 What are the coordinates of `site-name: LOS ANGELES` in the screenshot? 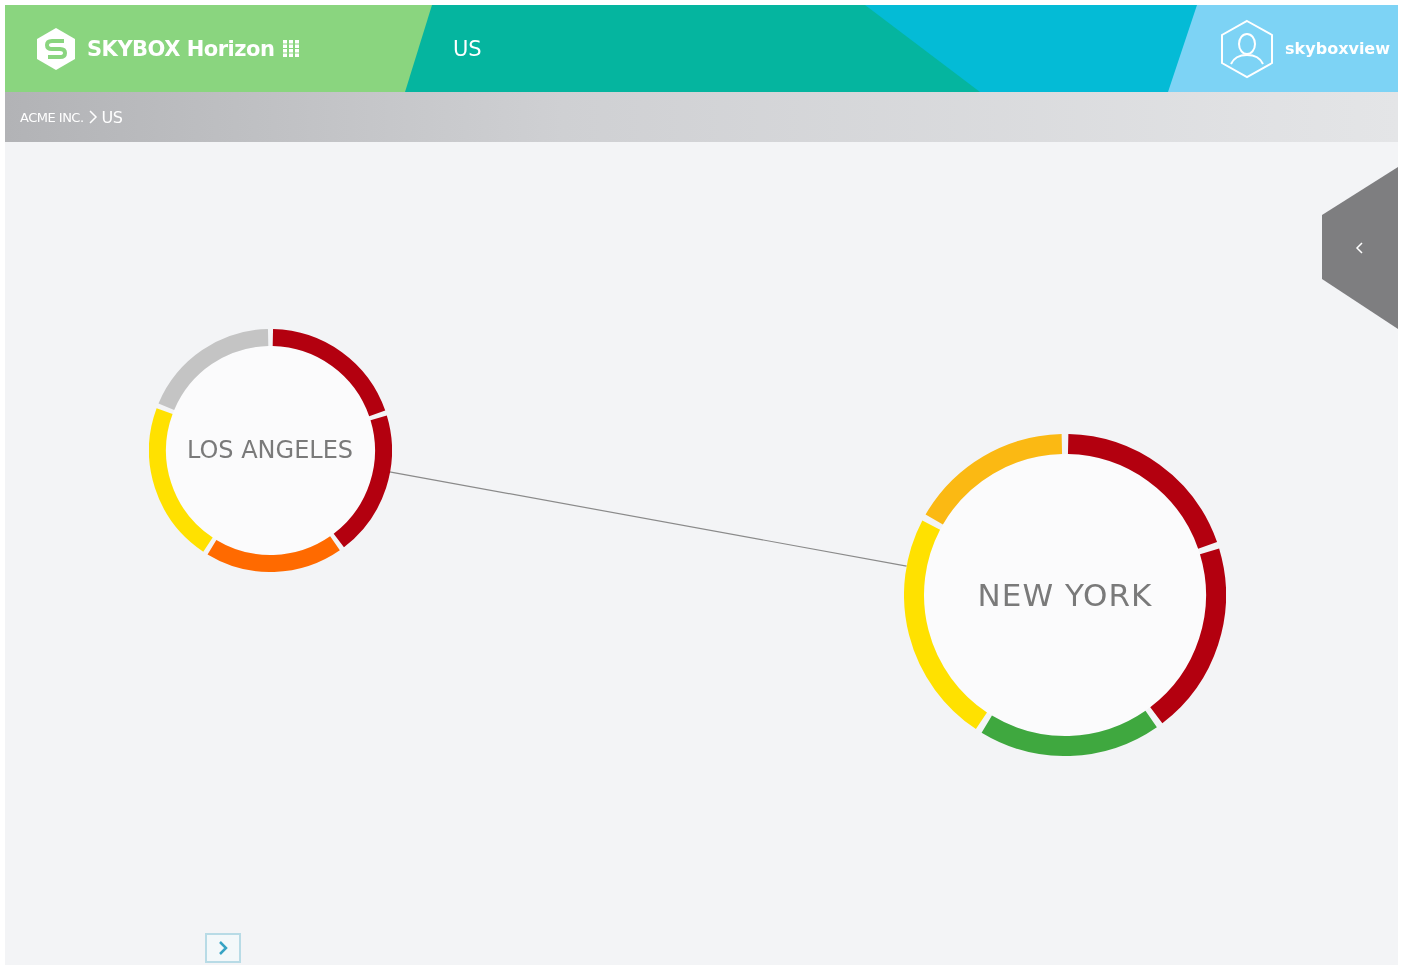 It's located at (270, 450).